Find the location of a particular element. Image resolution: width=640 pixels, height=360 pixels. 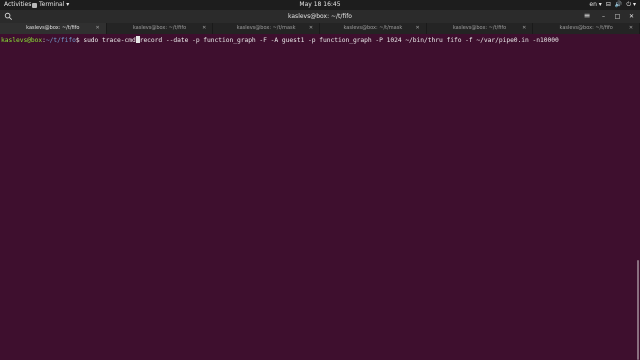

prompt-path: ~/t/fifo is located at coordinates (60, 40).